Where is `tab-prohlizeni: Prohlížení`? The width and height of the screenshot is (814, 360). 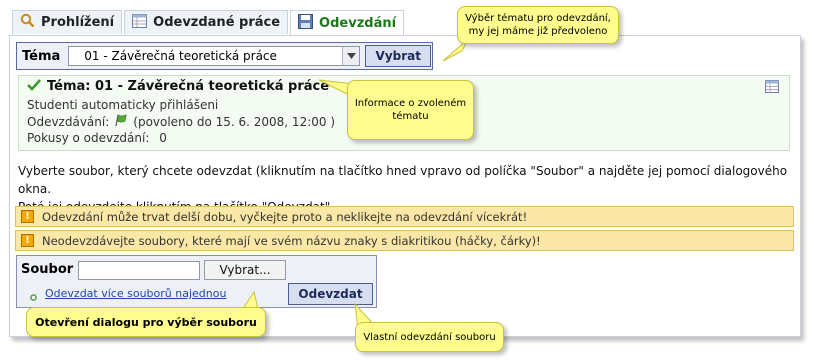
tab-prohlizeni: Prohlížení is located at coordinates (67, 22).